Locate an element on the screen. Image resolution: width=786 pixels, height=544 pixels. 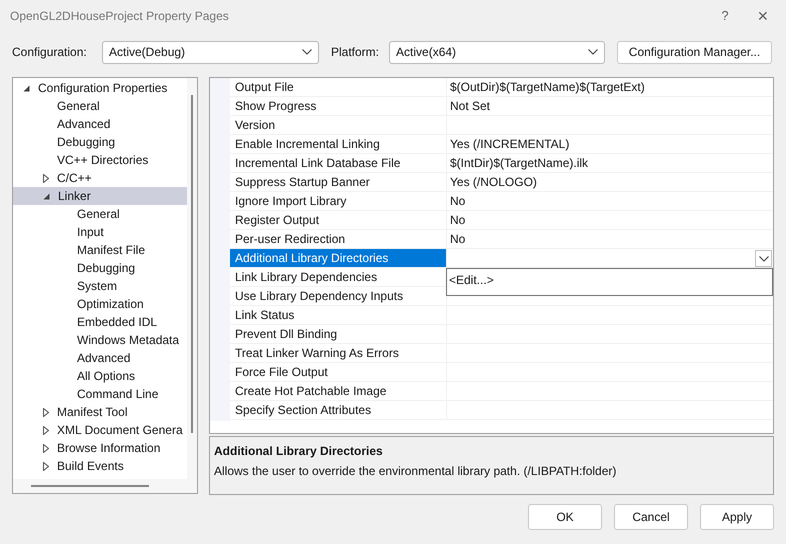
property-name: Show Progress is located at coordinates (275, 106).